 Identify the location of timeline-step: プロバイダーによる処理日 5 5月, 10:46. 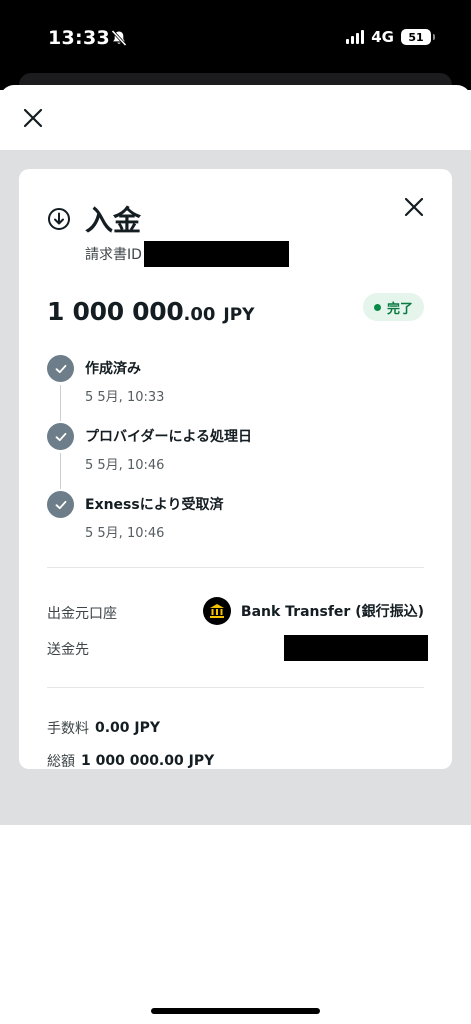
(237, 457).